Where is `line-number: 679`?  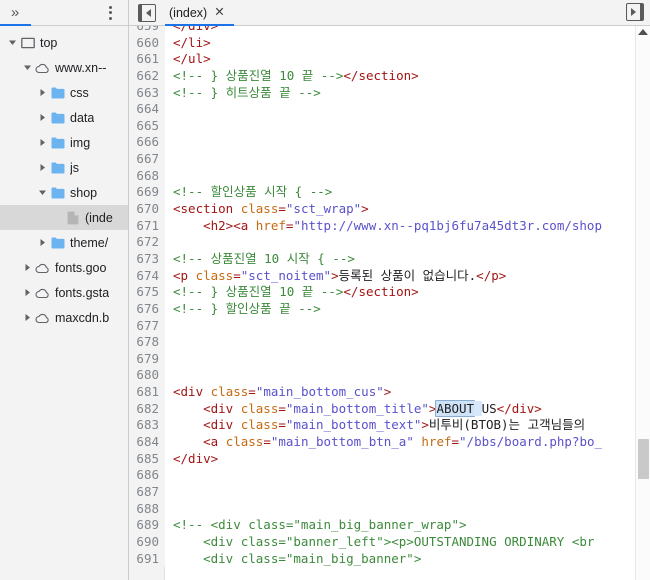
line-number: 679 is located at coordinates (147, 359).